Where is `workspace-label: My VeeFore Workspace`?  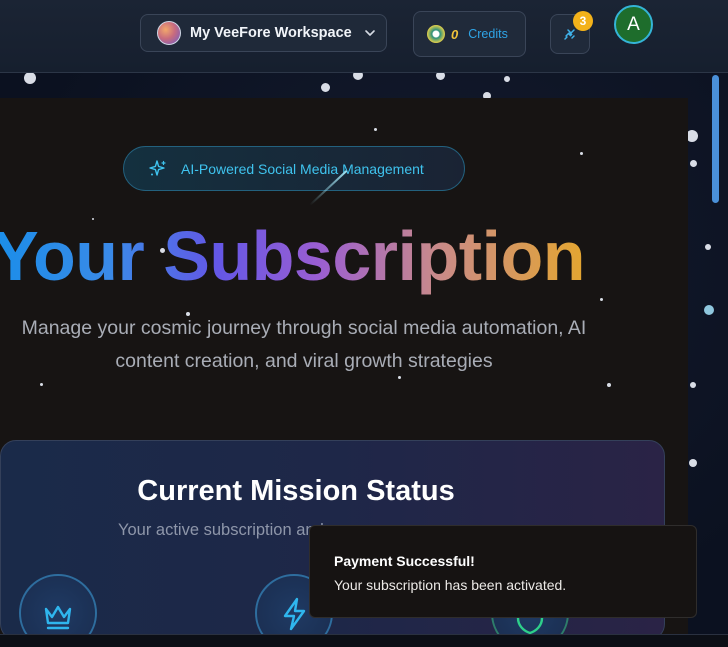 workspace-label: My VeeFore Workspace is located at coordinates (271, 33).